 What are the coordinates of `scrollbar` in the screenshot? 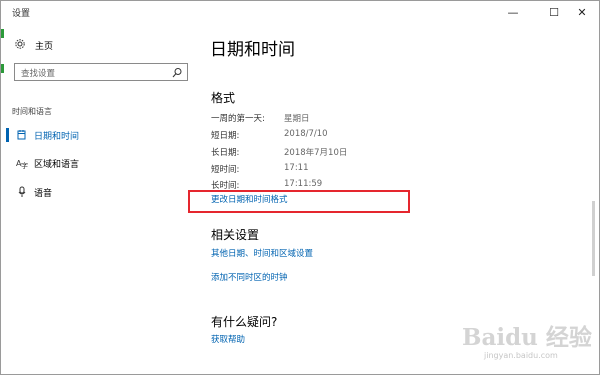 It's located at (593, 238).